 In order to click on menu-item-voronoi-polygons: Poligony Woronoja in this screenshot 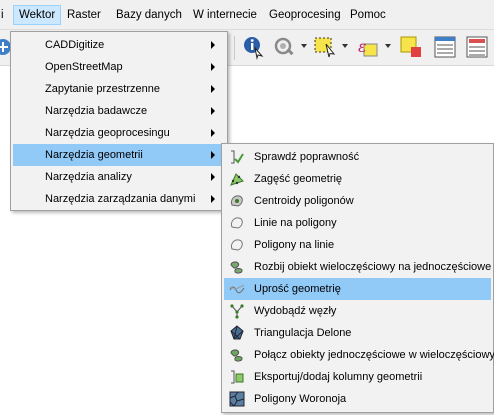, I will do `click(357, 399)`.